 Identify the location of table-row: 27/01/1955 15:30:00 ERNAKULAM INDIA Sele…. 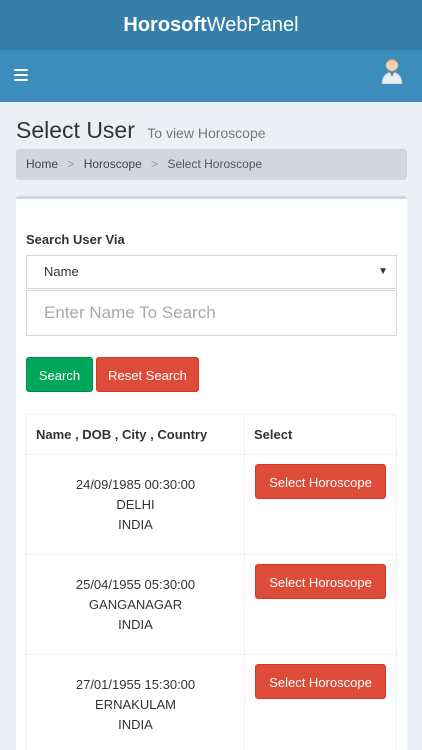
(211, 702).